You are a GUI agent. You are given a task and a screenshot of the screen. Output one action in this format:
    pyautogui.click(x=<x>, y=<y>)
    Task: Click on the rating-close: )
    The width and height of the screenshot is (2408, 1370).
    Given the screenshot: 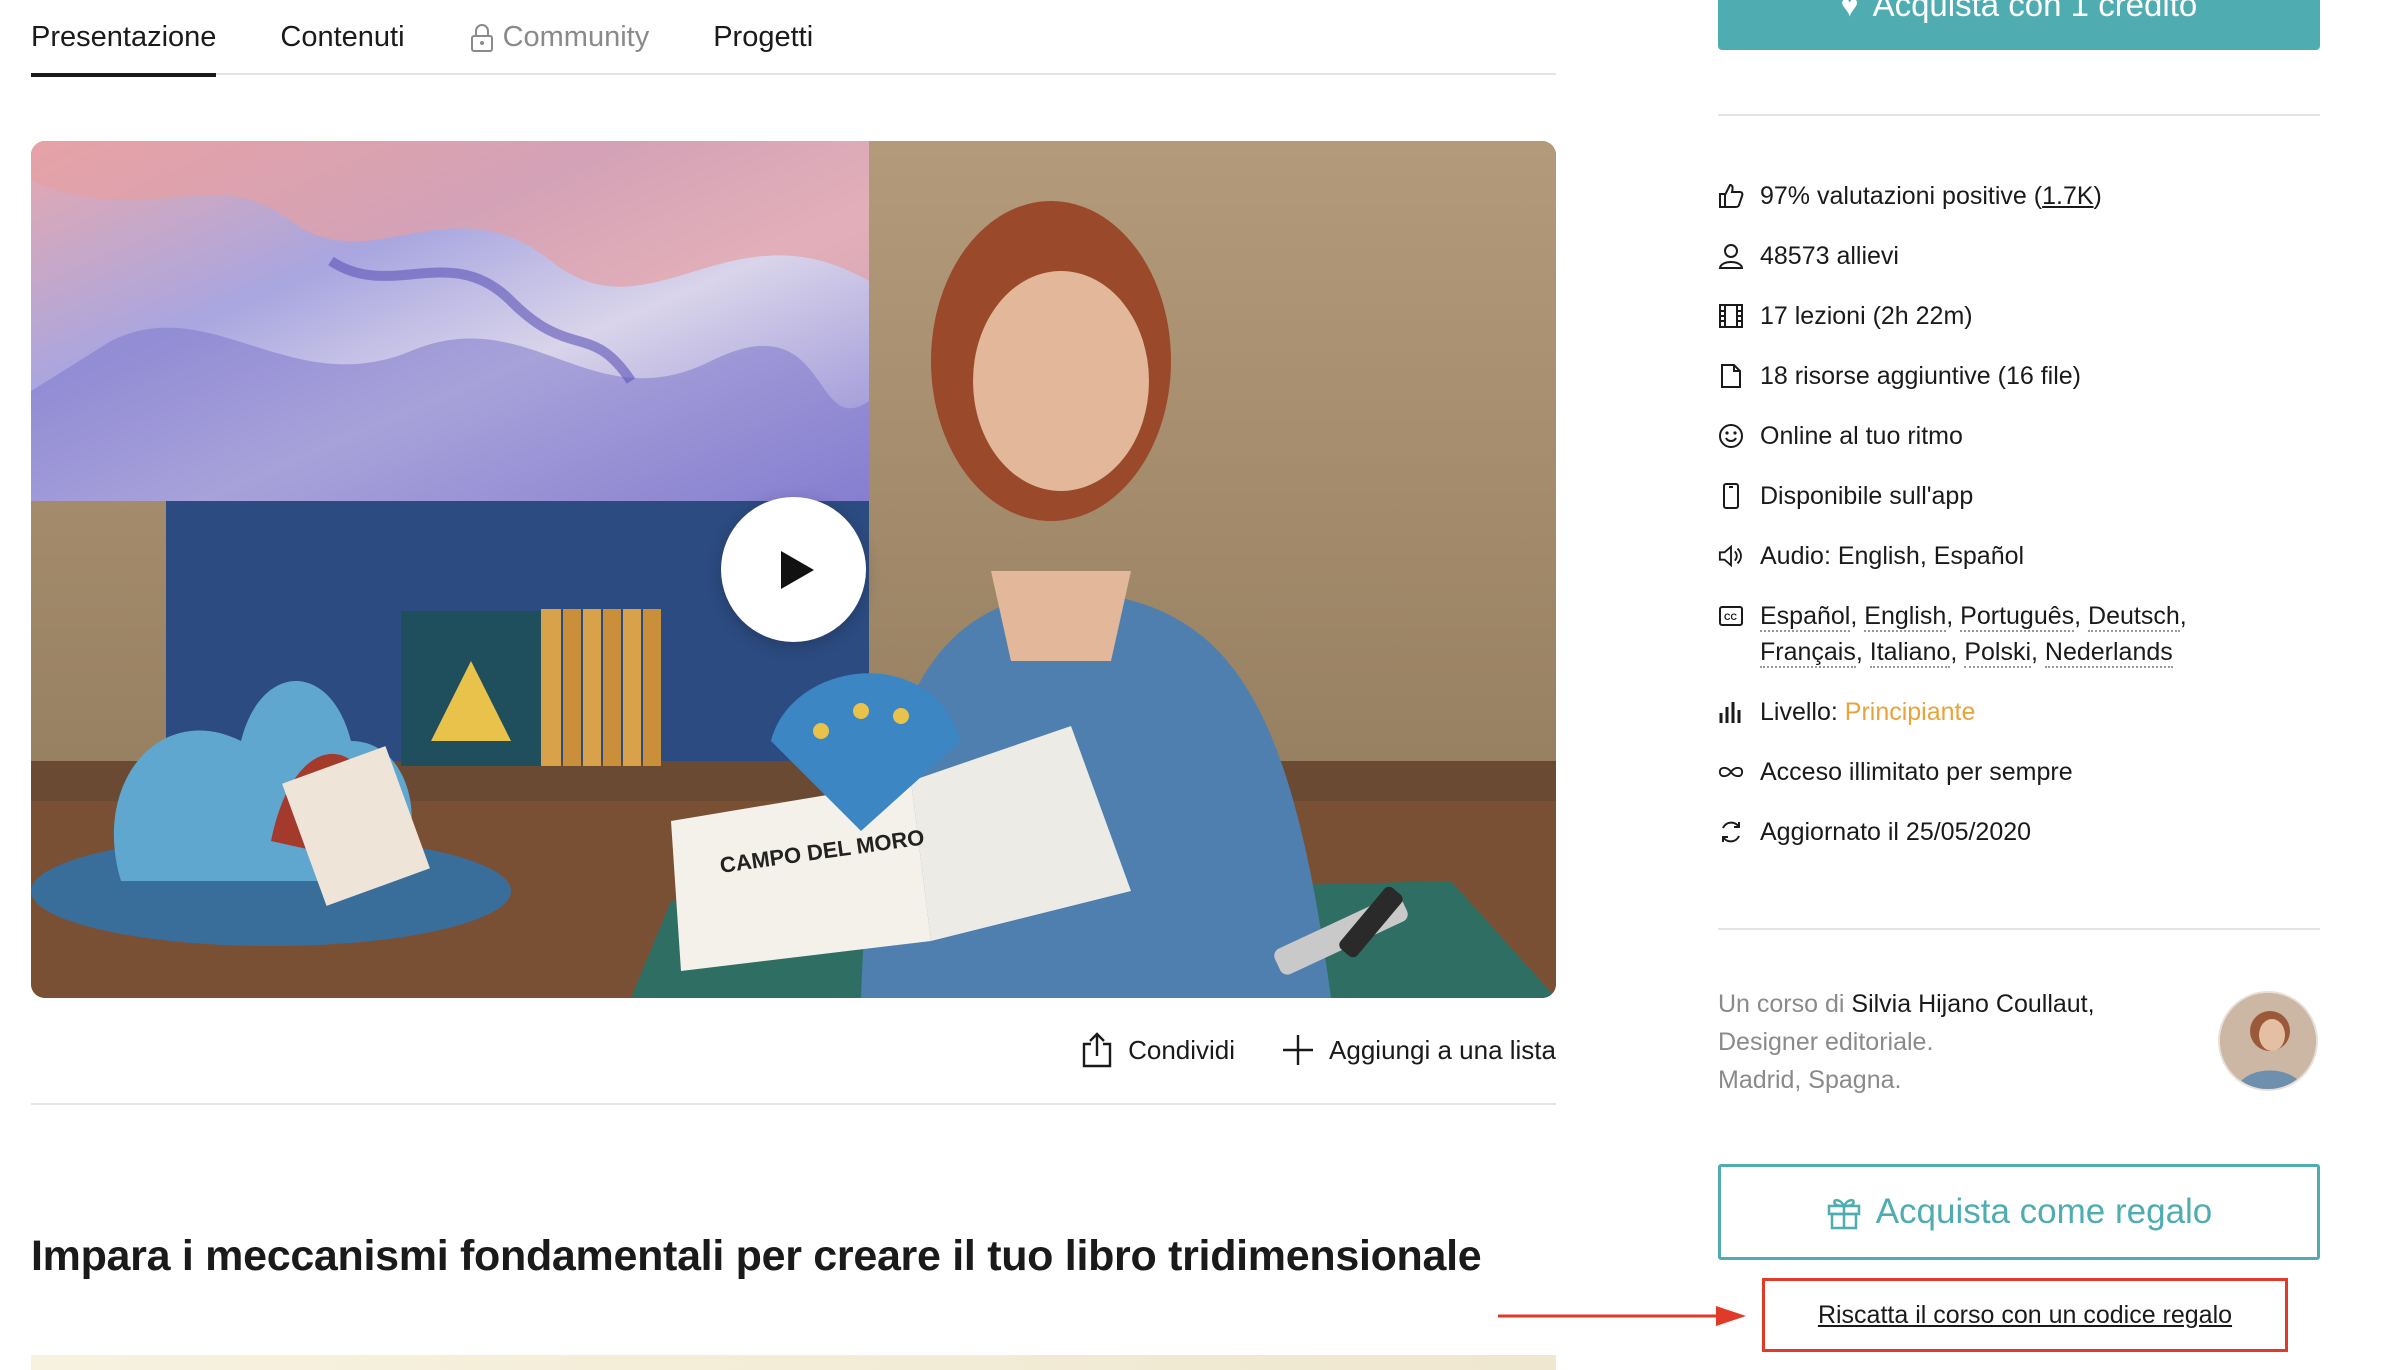 What is the action you would take?
    pyautogui.click(x=2097, y=196)
    